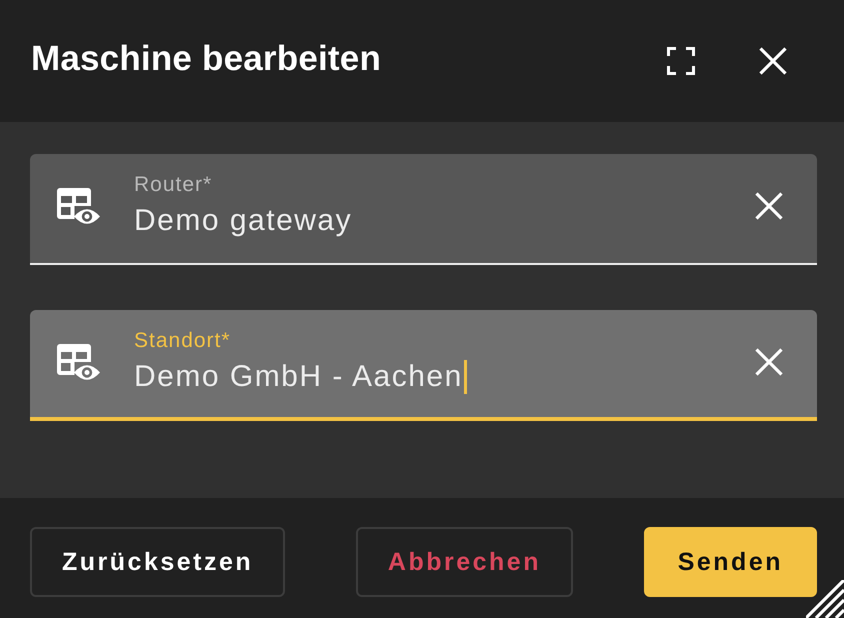 This screenshot has width=844, height=618. Describe the element at coordinates (183, 341) in the screenshot. I see `field-label: Standort*` at that location.